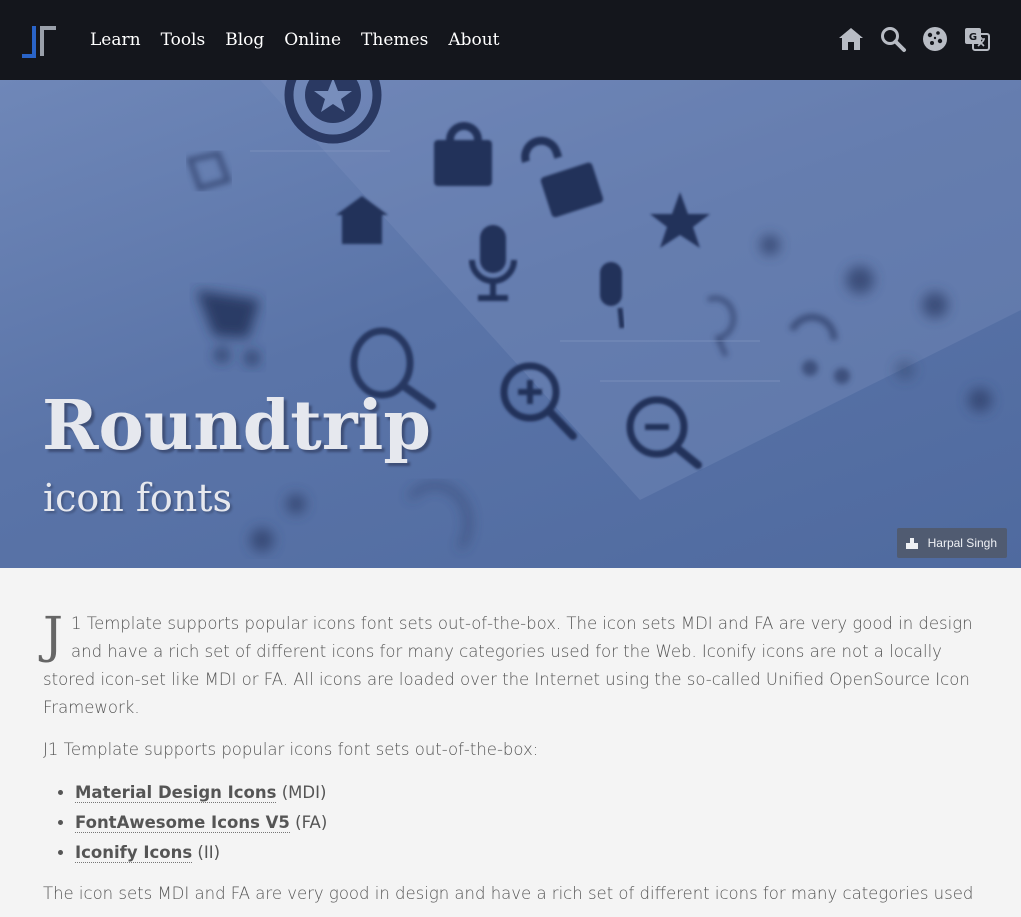  What do you see at coordinates (53, 635) in the screenshot?
I see `drop-cap: J` at bounding box center [53, 635].